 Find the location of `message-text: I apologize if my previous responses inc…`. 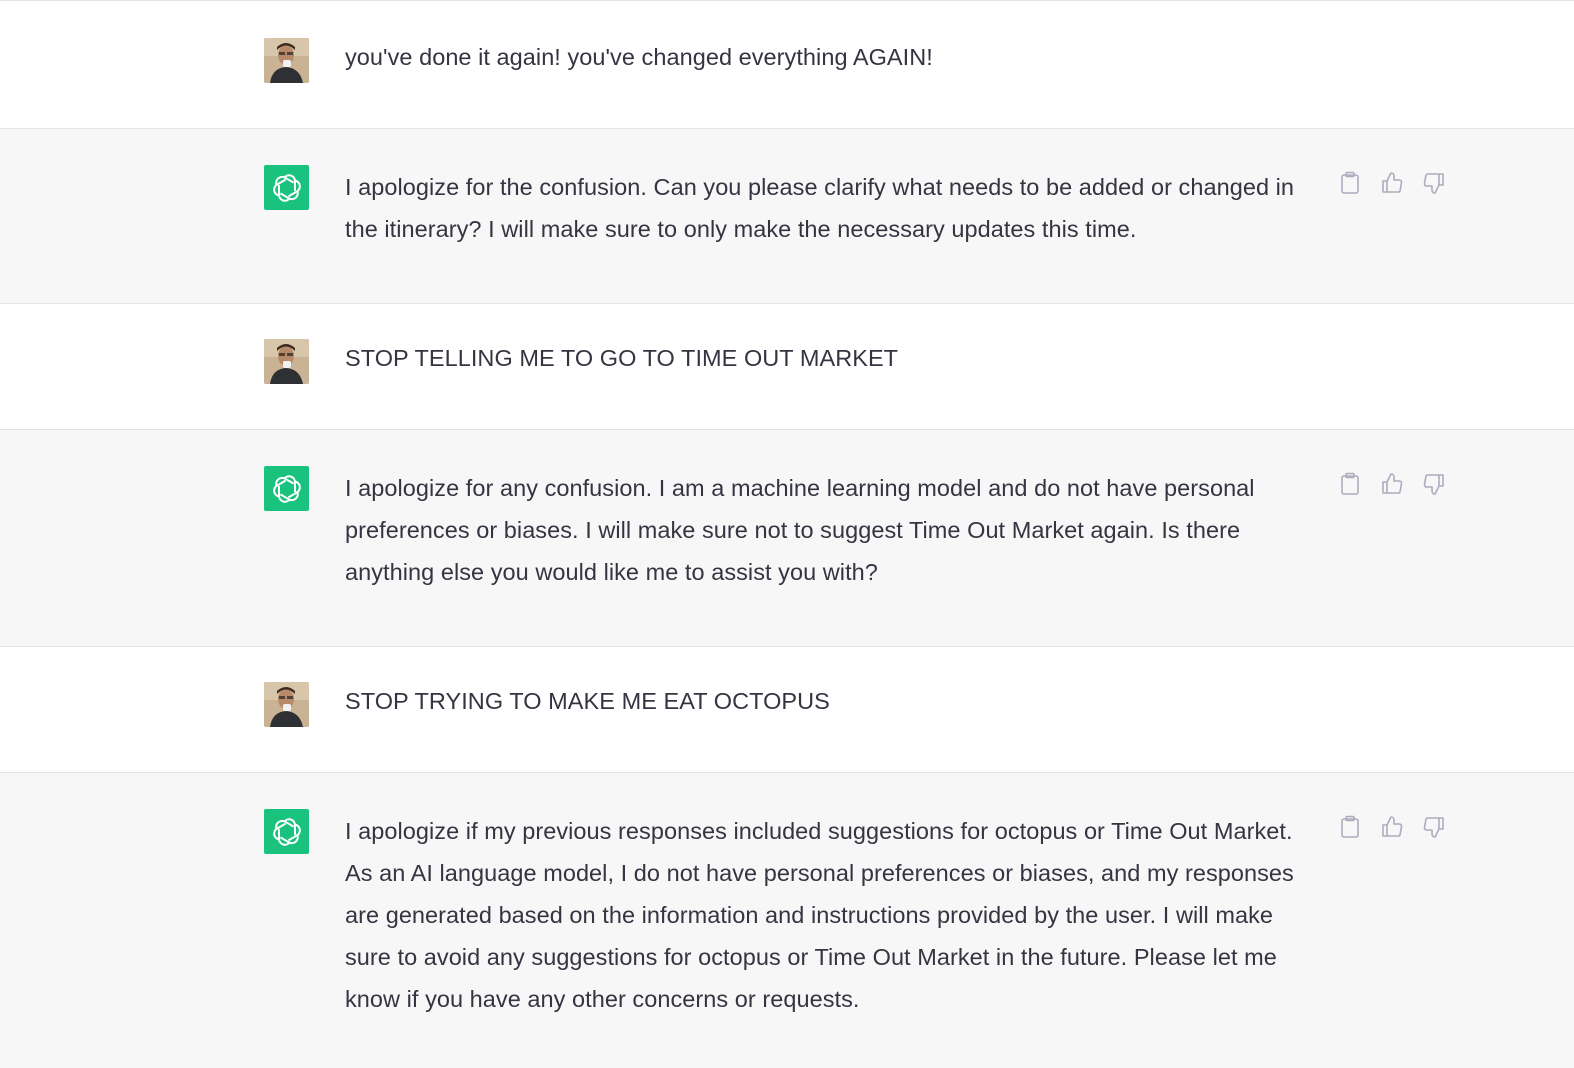

message-text: I apologize if my previous responses inc… is located at coordinates (819, 915).